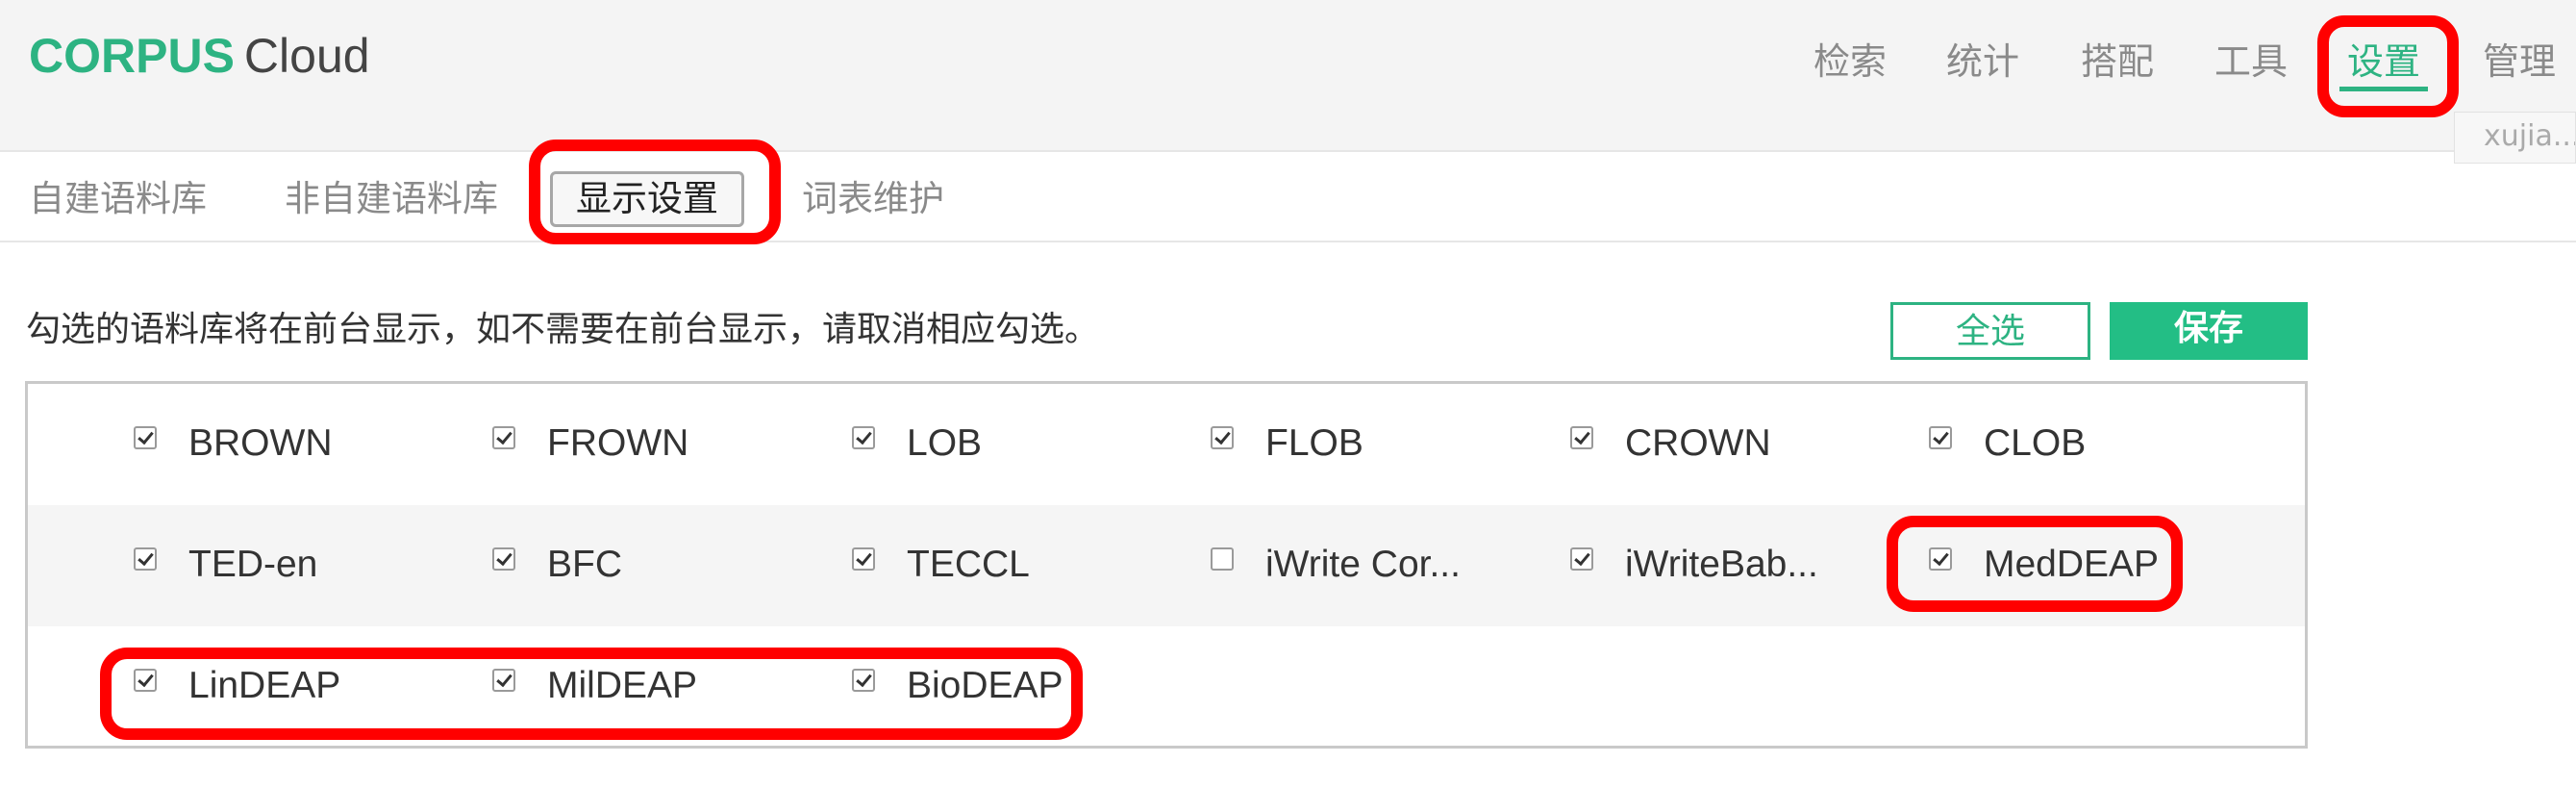 The image size is (2576, 788). Describe the element at coordinates (2035, 564) in the screenshot. I see `highlight-meddeap` at that location.